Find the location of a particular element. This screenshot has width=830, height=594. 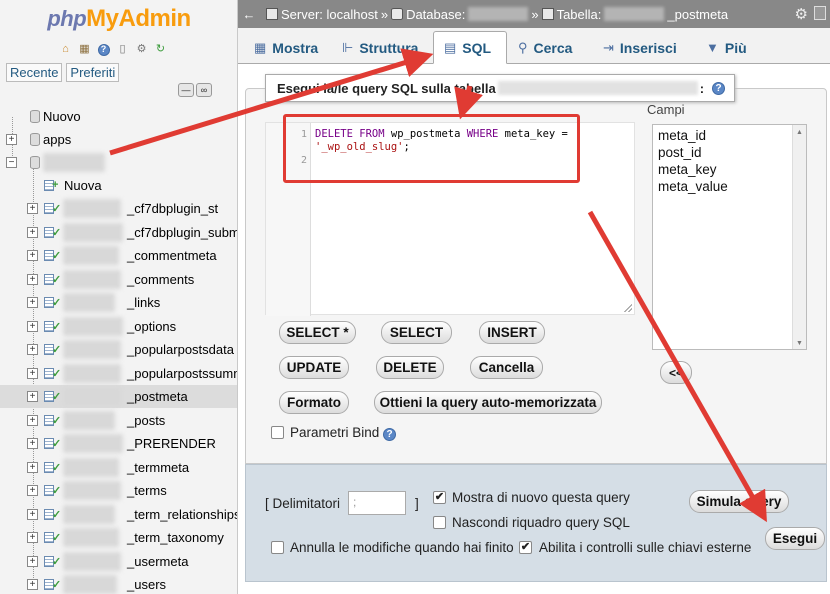

breadcrumb-server: Server: localhost is located at coordinates (322, 14).